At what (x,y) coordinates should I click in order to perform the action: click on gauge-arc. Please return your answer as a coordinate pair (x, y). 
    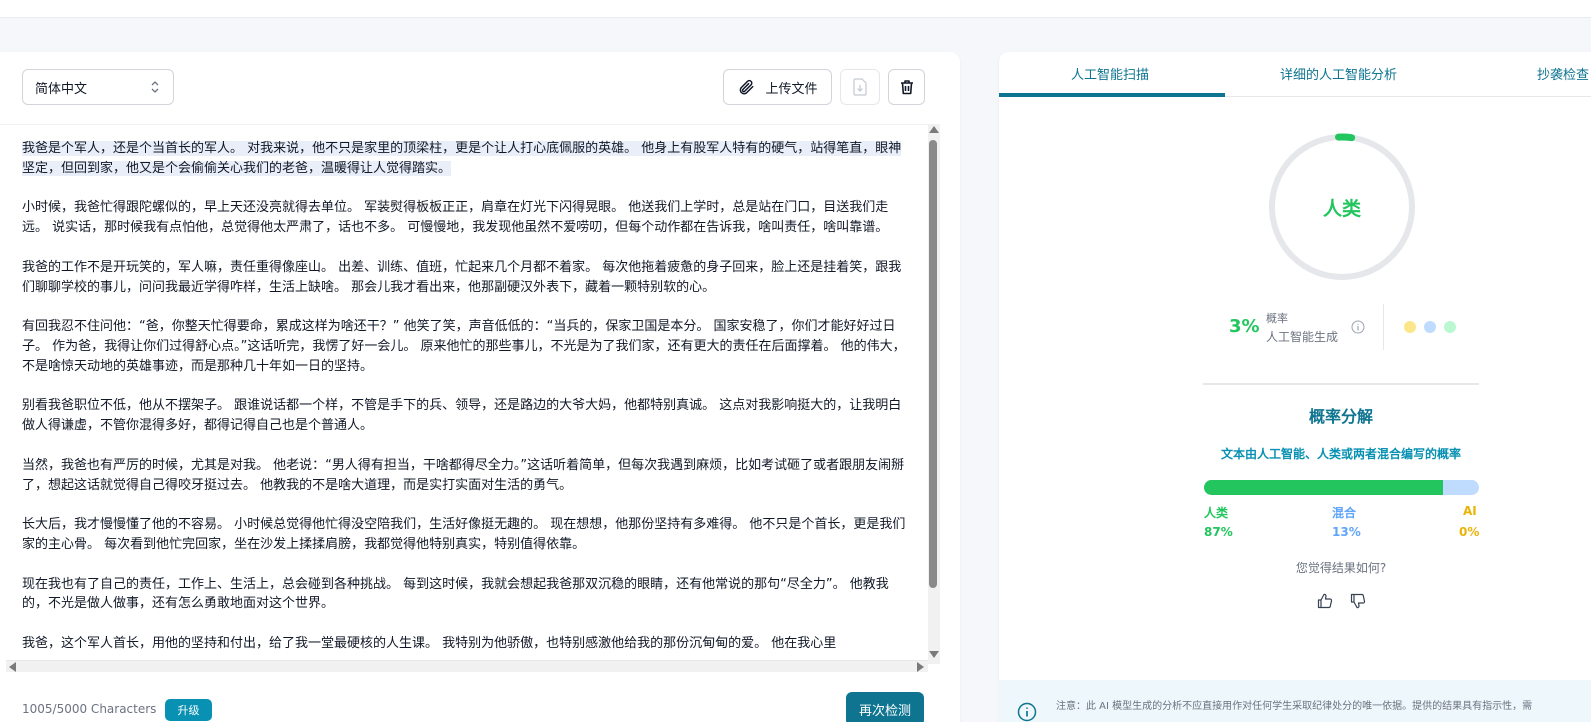
    Looking at the image, I should click on (1345, 137).